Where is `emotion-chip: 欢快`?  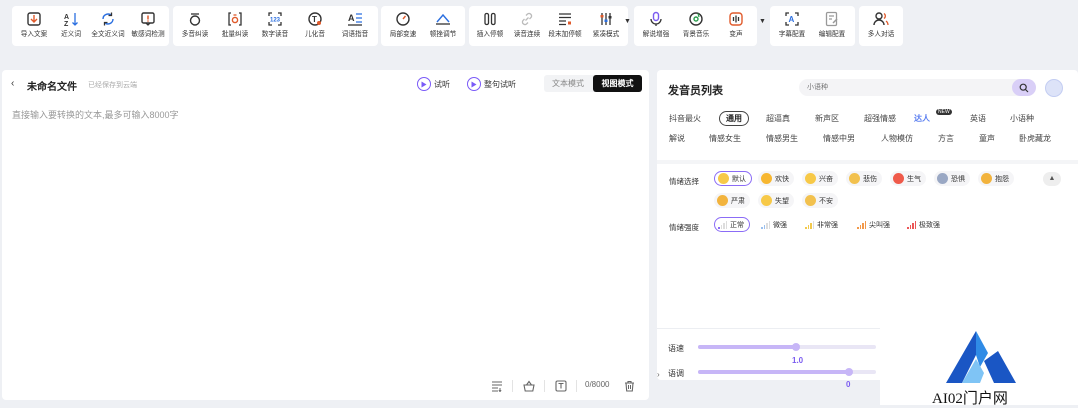
emotion-chip: 欢快 is located at coordinates (776, 178).